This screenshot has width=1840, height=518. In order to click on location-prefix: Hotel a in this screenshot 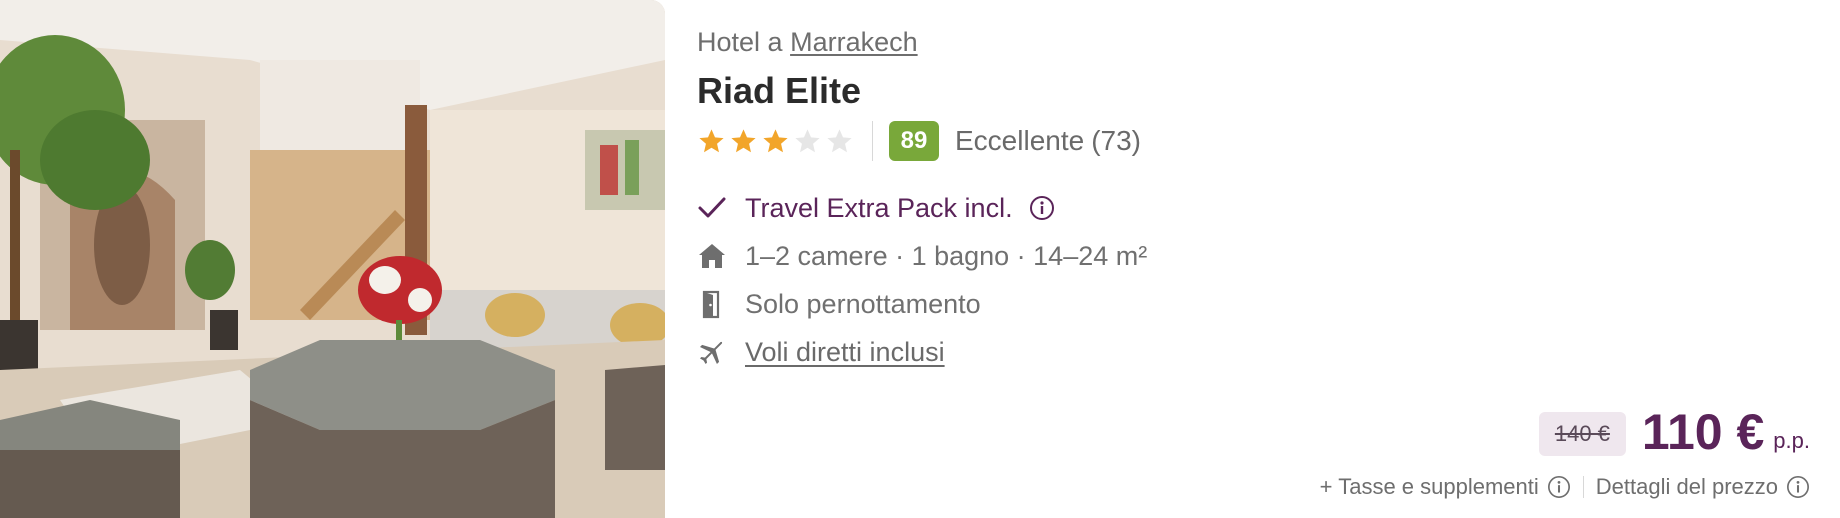, I will do `click(740, 42)`.